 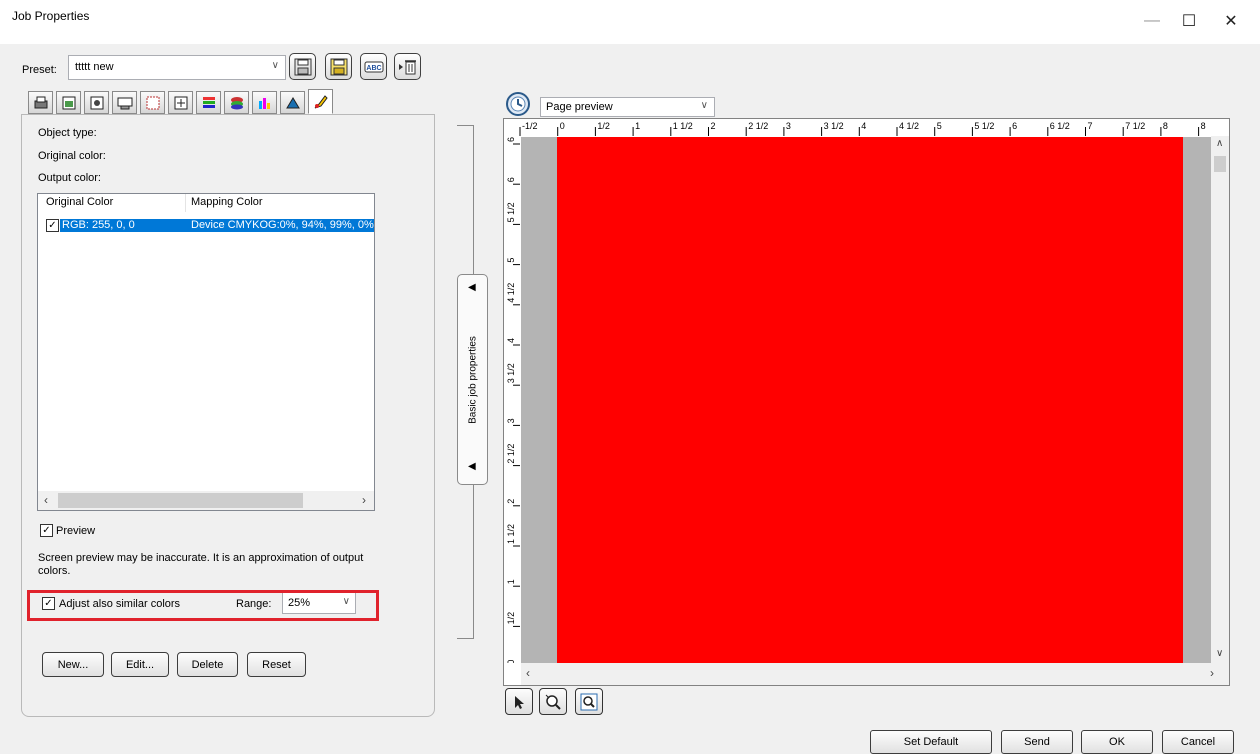 I want to click on row-checkbox: ✓, so click(x=52, y=225).